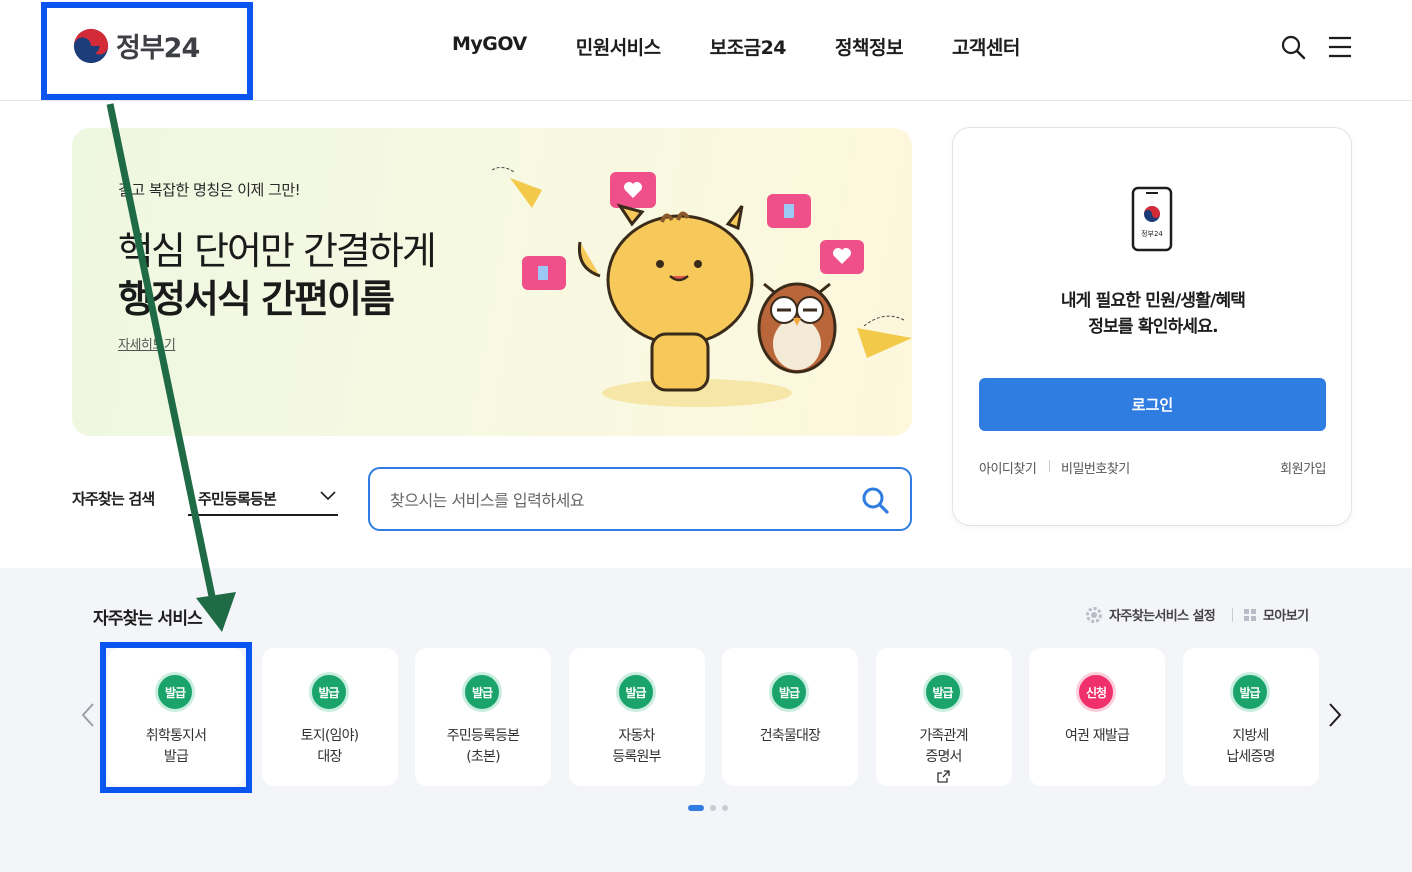 This screenshot has width=1412, height=872. What do you see at coordinates (1094, 614) in the screenshot?
I see `gear-icon` at bounding box center [1094, 614].